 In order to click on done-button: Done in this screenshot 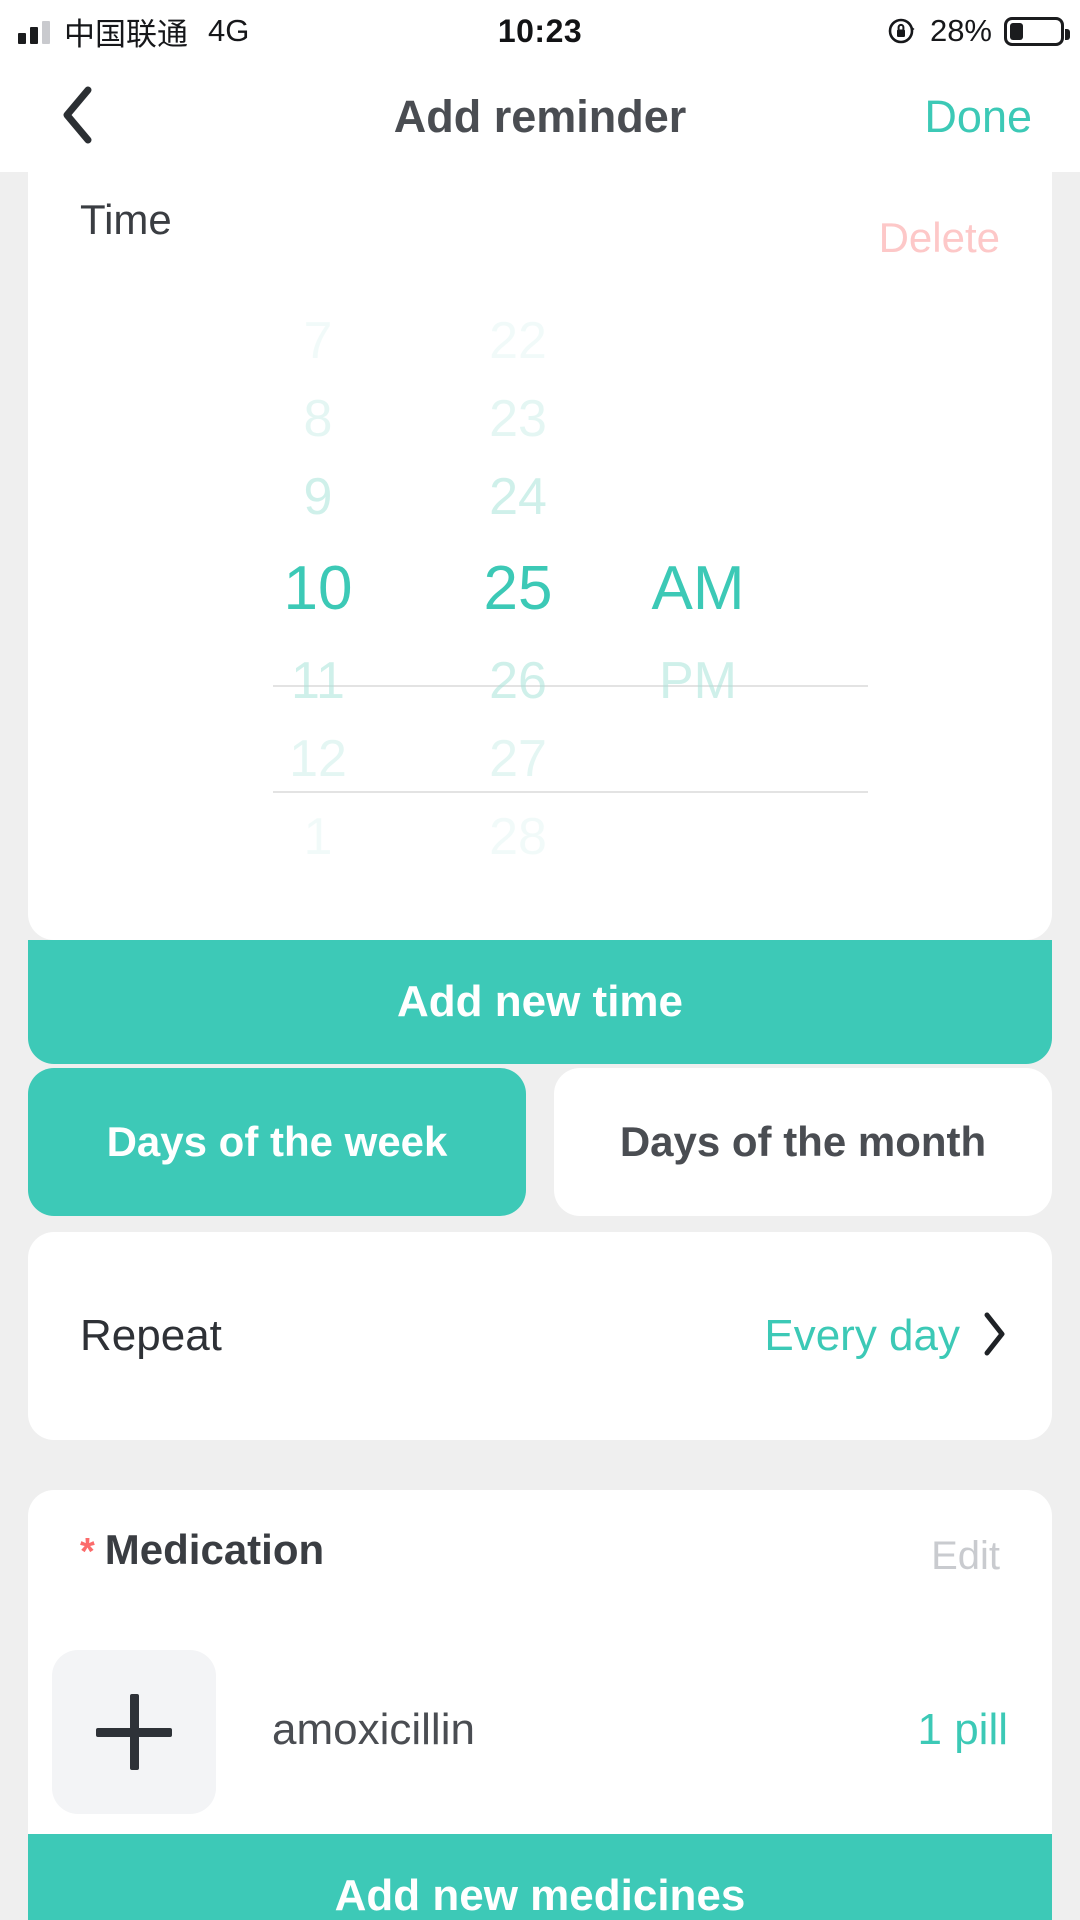, I will do `click(978, 117)`.